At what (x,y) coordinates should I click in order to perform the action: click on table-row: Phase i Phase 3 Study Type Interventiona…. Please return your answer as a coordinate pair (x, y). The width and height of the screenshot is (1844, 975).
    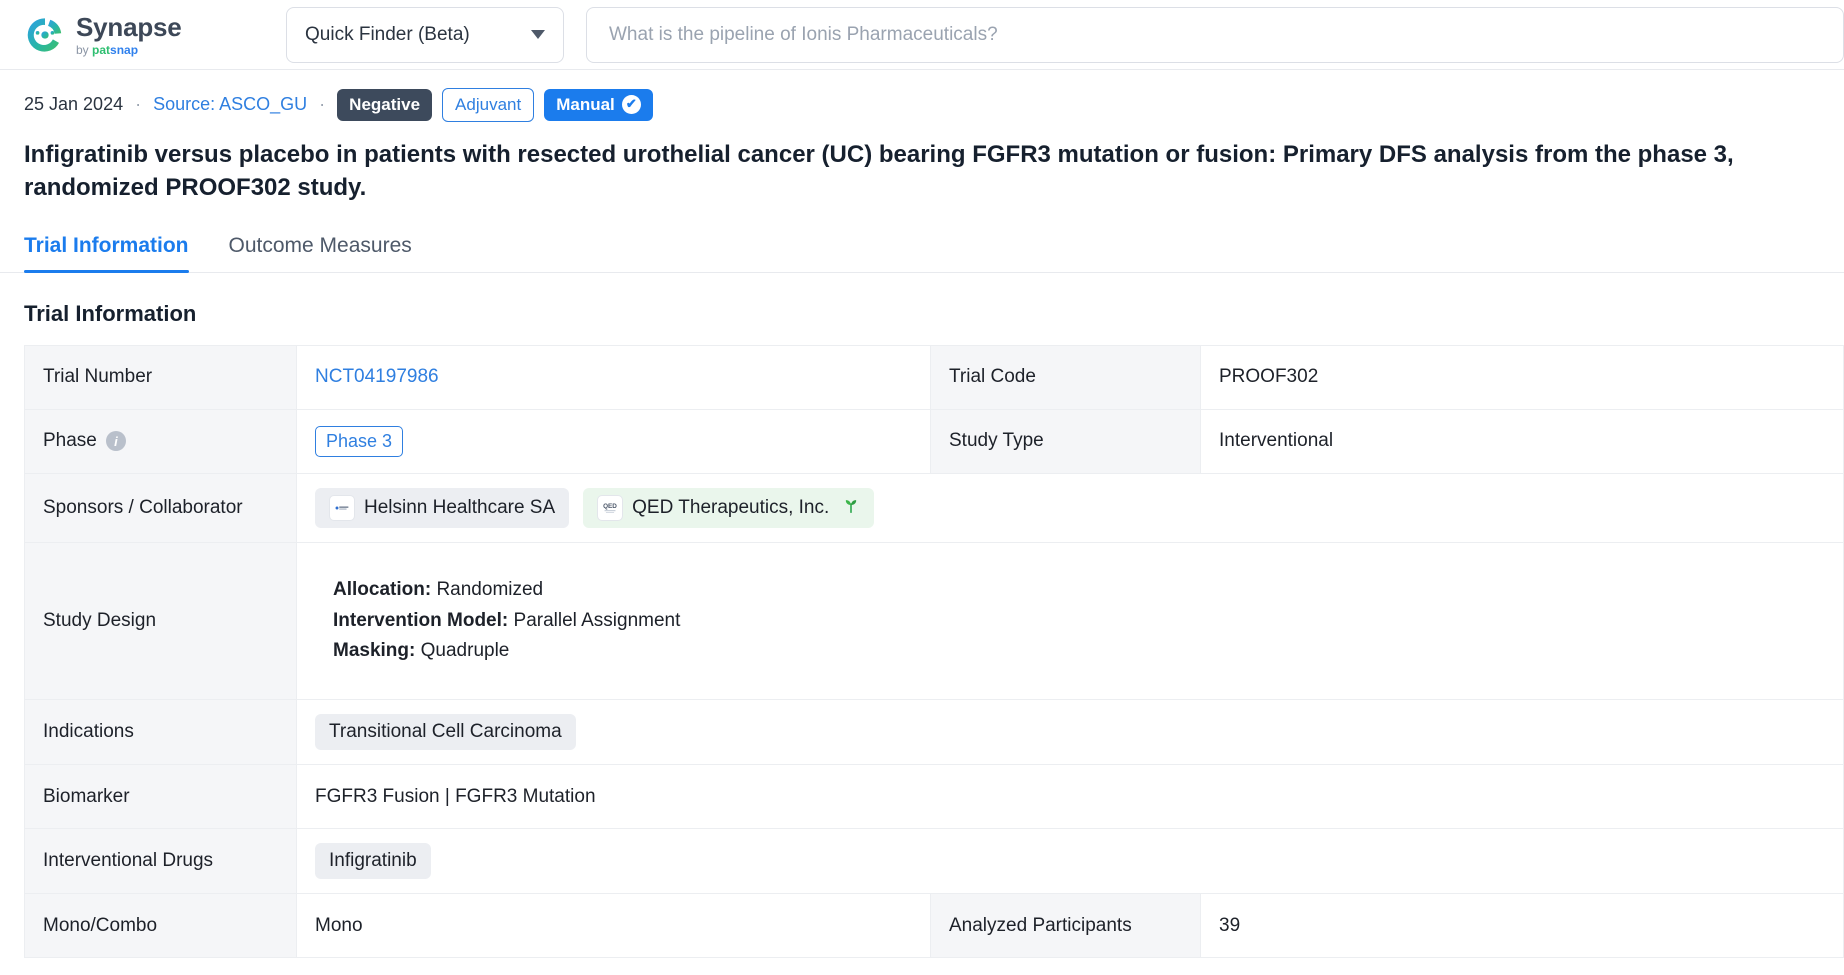
    Looking at the image, I should click on (934, 441).